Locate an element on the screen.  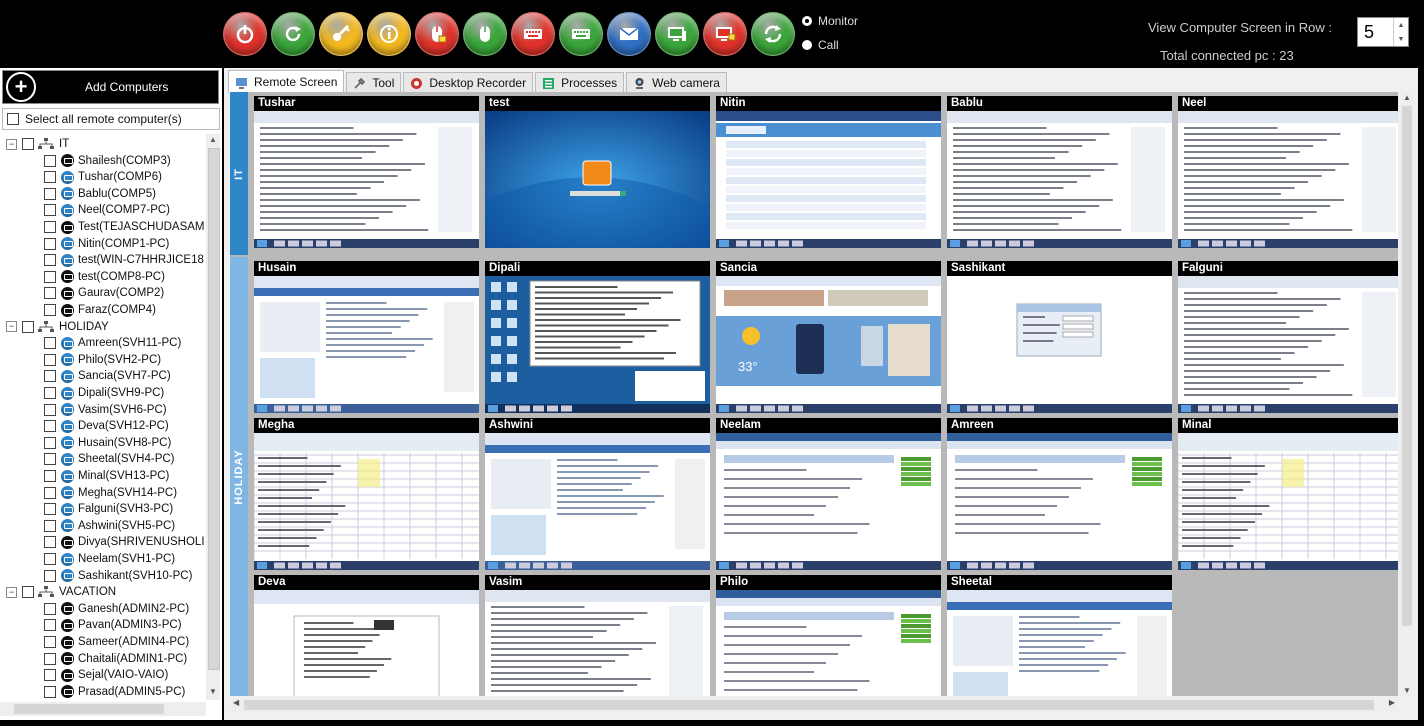
tree-item: Minal(SVH13-PC) is located at coordinates (84, 476).